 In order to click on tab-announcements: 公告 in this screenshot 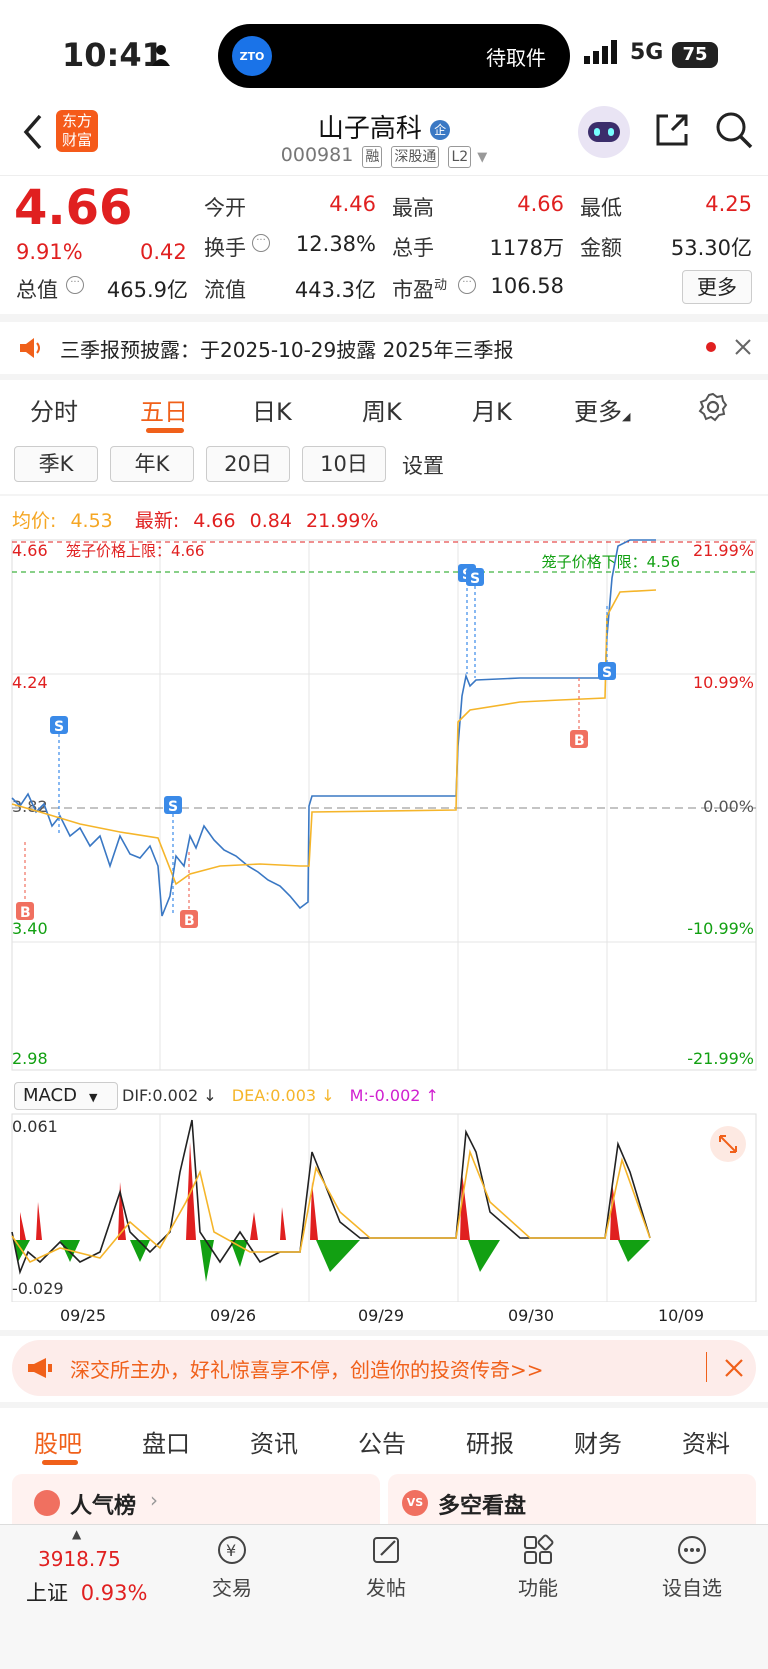, I will do `click(382, 1441)`.